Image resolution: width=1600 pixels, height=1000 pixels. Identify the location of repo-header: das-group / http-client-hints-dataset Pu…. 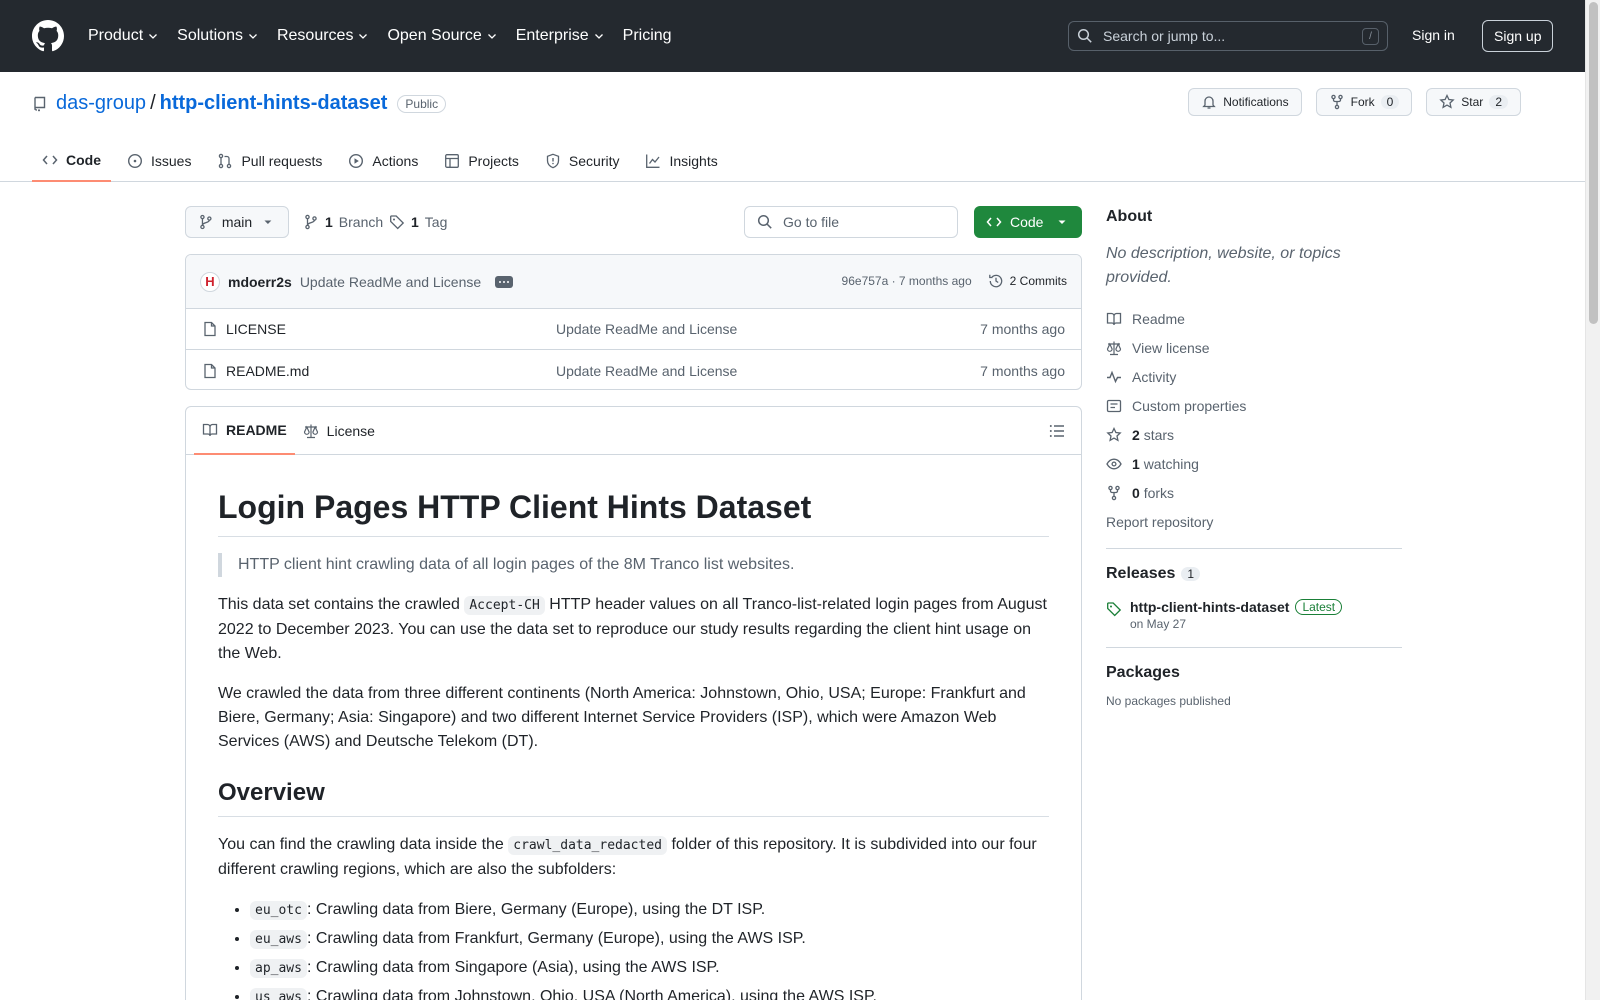
(792, 127).